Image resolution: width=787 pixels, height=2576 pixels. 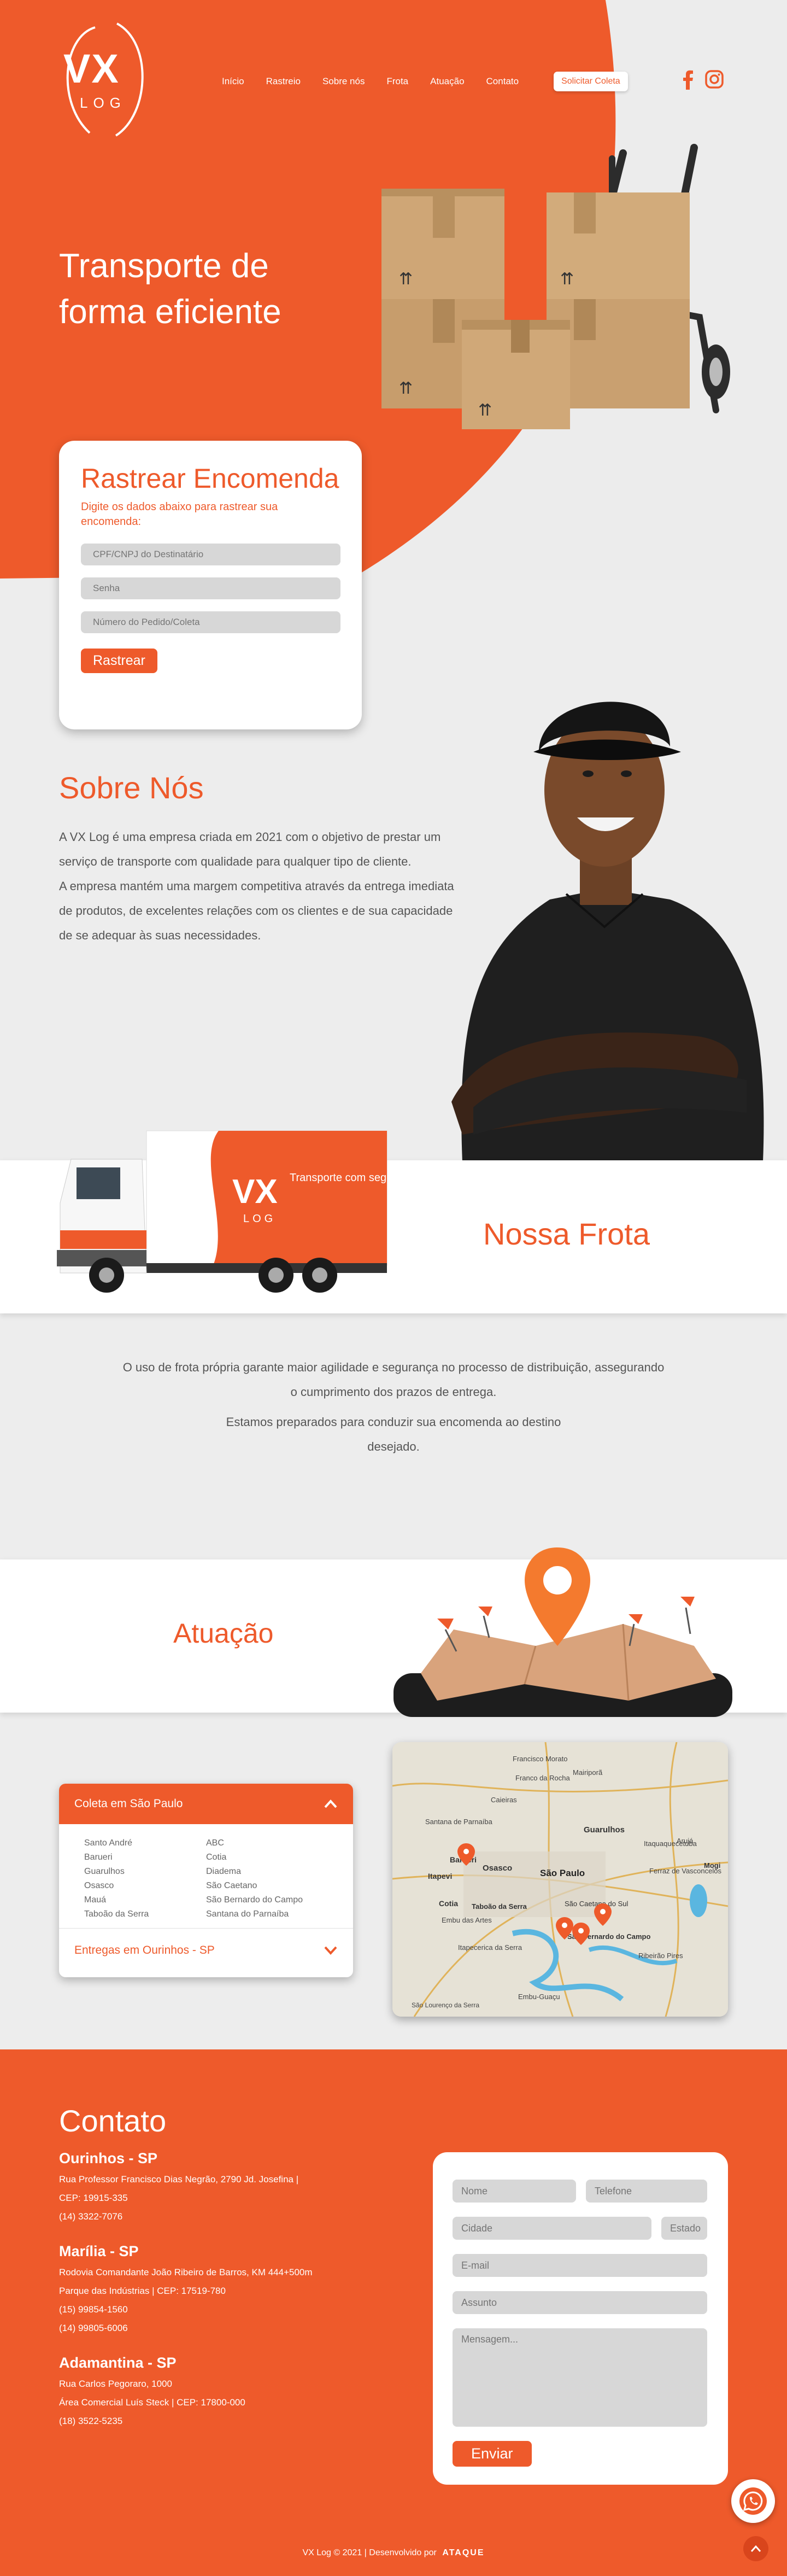 I want to click on cpf-cnpj-field, so click(x=210, y=554).